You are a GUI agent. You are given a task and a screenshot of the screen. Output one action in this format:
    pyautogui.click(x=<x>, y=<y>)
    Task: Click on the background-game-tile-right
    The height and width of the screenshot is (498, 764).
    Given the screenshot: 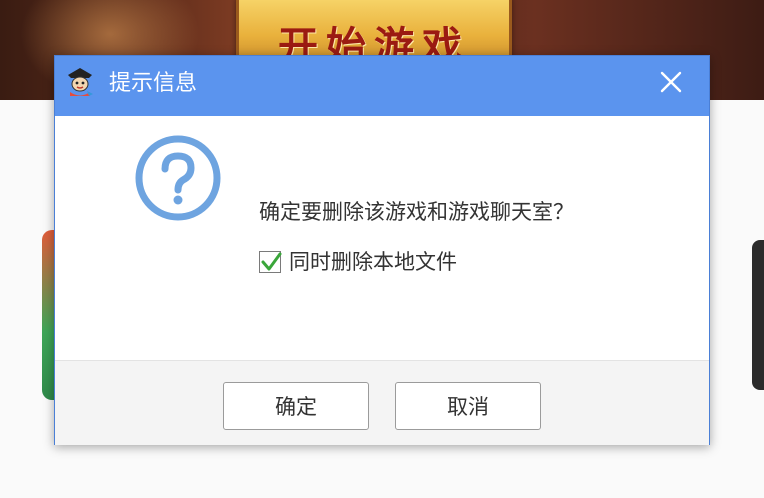 What is the action you would take?
    pyautogui.click(x=758, y=315)
    